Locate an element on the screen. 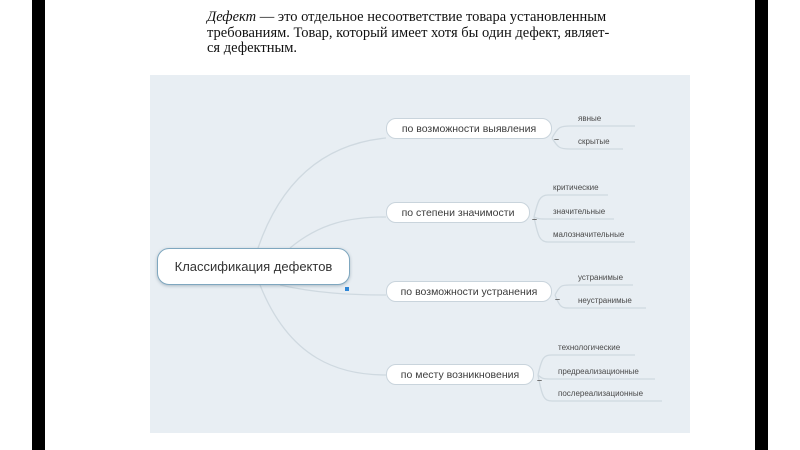 This screenshot has width=800, height=450. branch-node-removal: по возможности устранения is located at coordinates (469, 291).